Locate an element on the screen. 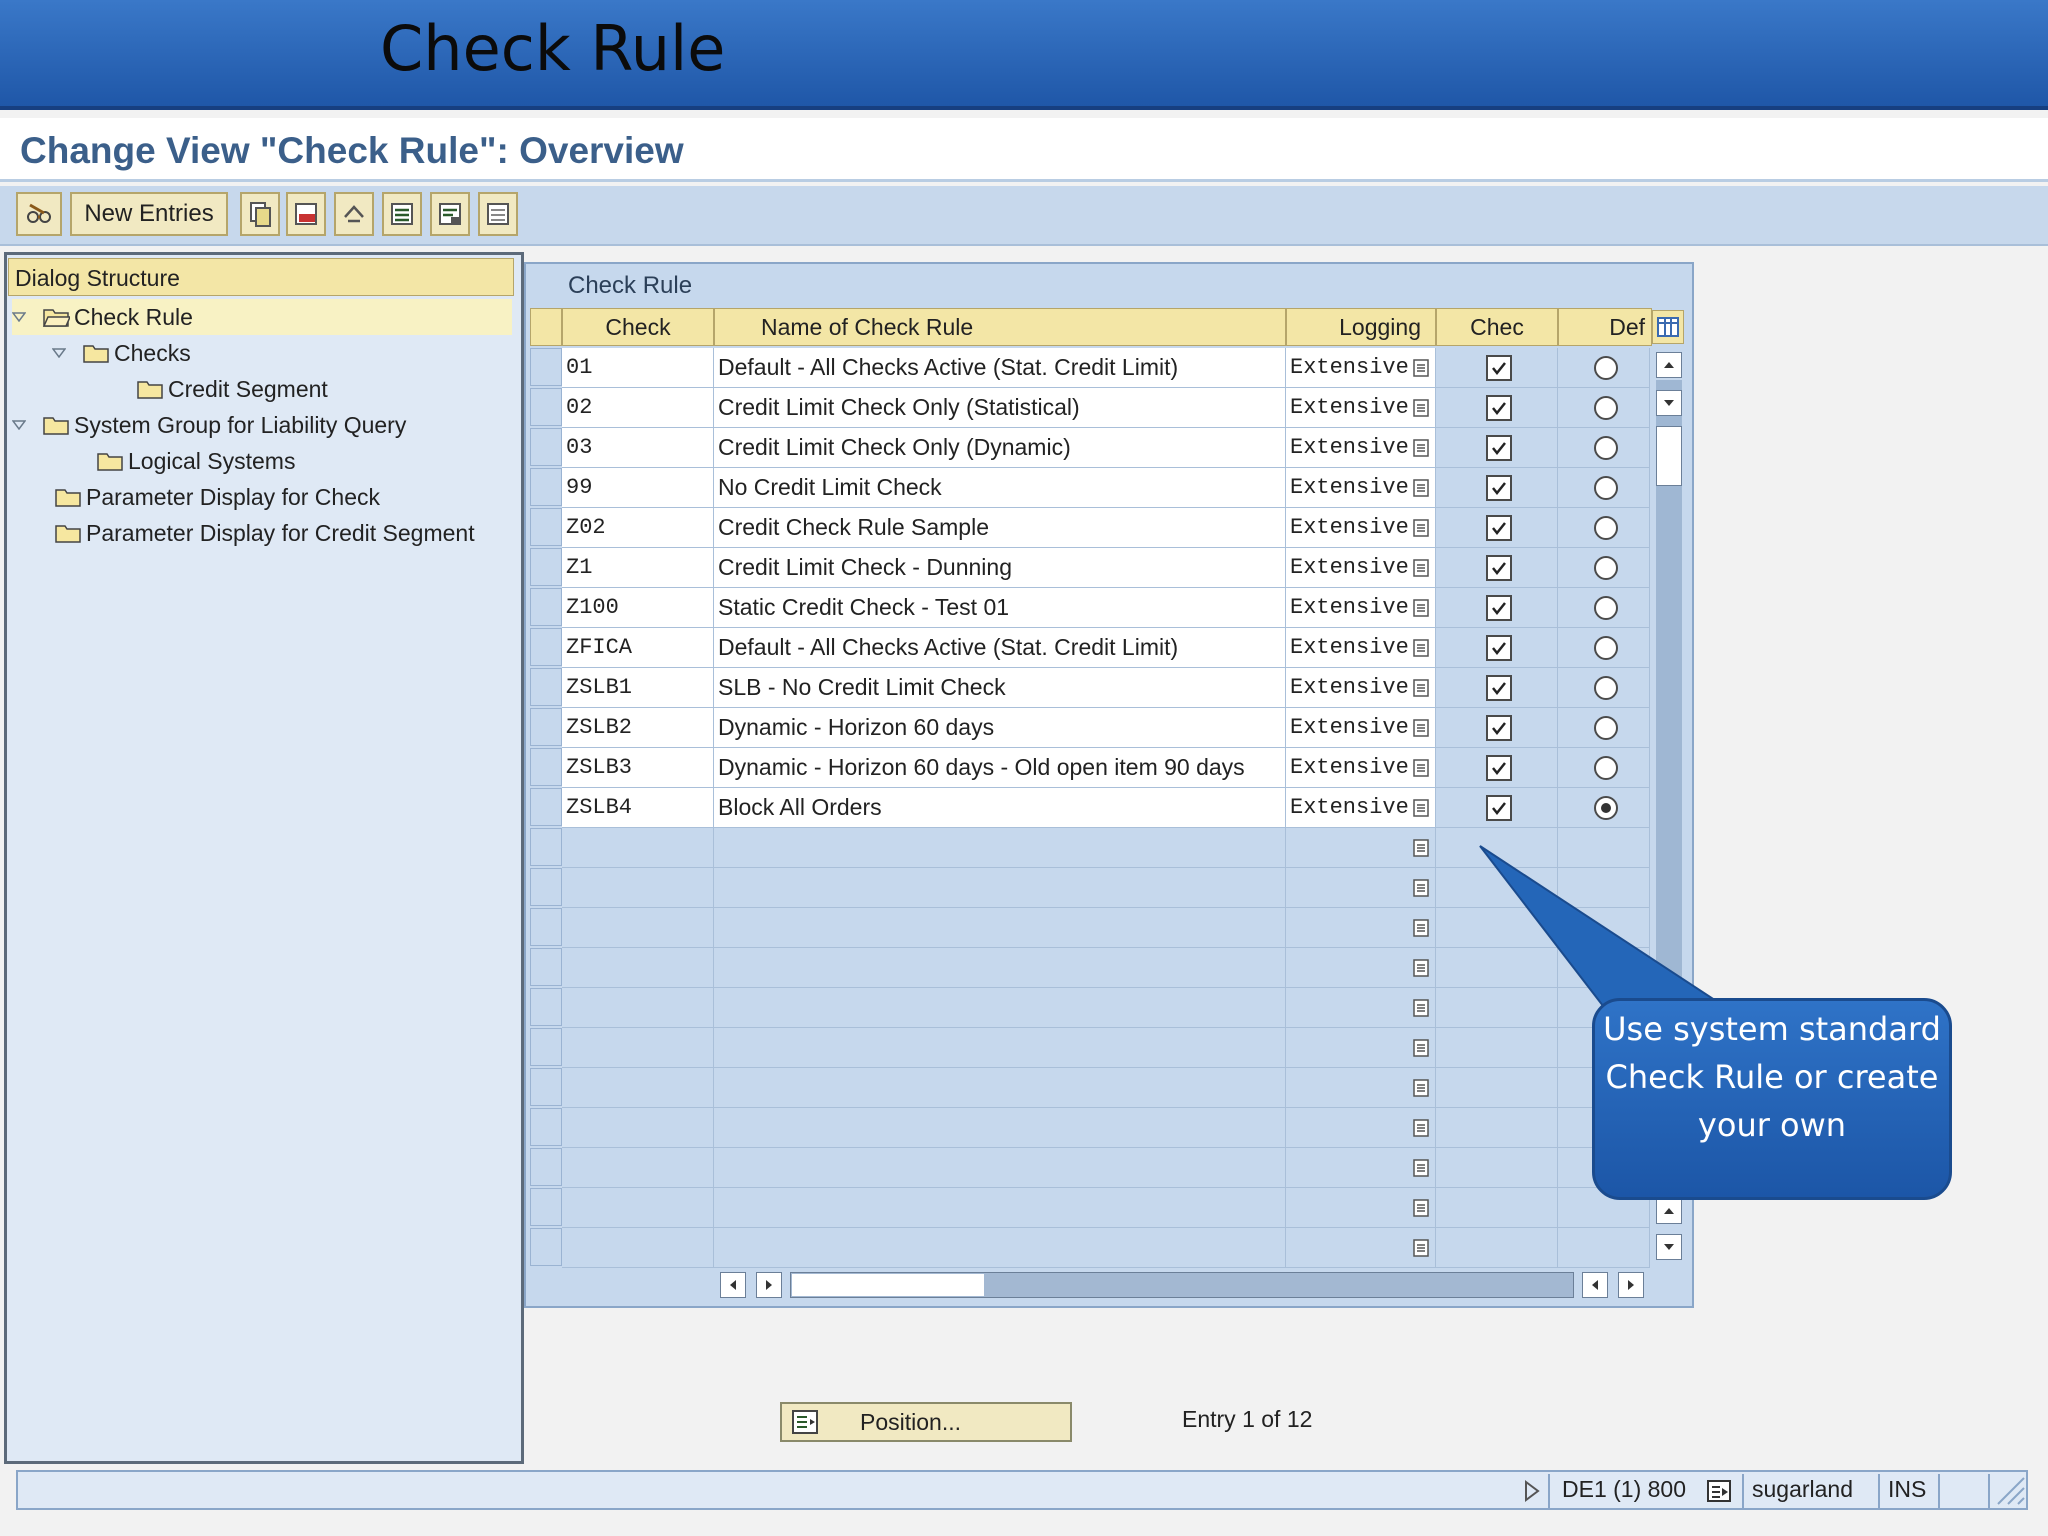 This screenshot has width=2048, height=1536. tree-item-parameter-display-credit-segment: Parameter Display for Credit Segment is located at coordinates (283, 533).